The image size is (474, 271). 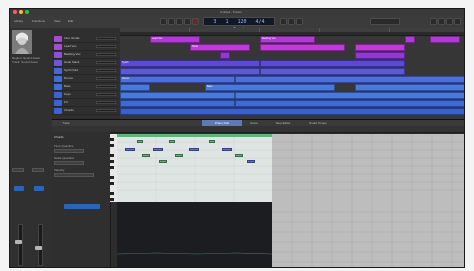 What do you see at coordinates (57, 21) in the screenshot?
I see `view-label: View` at bounding box center [57, 21].